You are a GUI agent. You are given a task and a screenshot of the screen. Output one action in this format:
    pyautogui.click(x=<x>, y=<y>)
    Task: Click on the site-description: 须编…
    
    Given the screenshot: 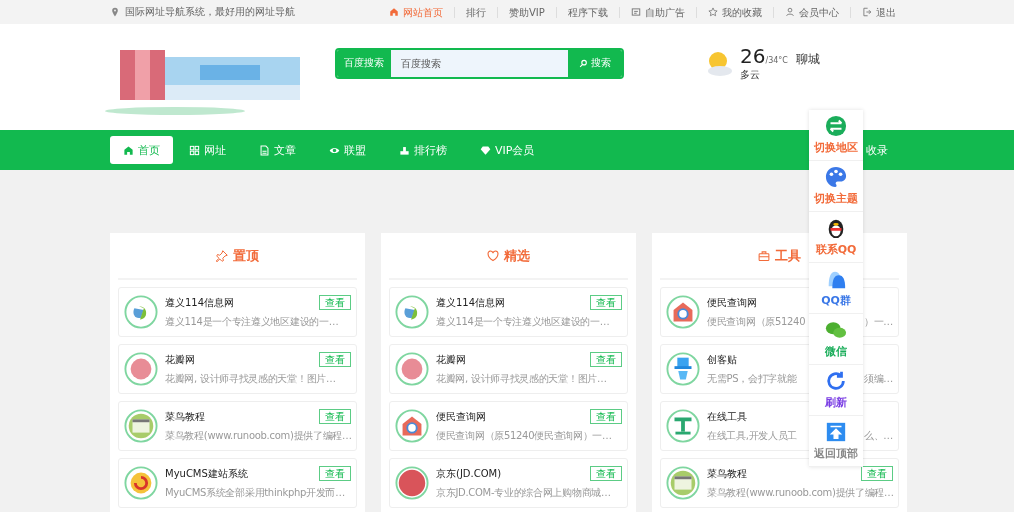 What is the action you would take?
    pyautogui.click(x=878, y=378)
    